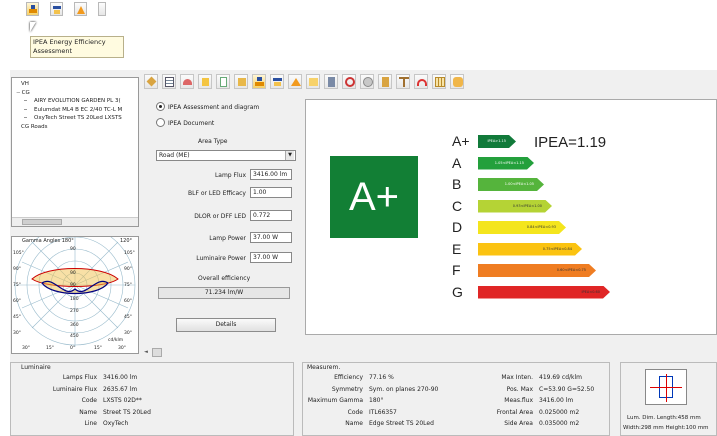 This screenshot has width=717, height=436. Describe the element at coordinates (527, 205) in the screenshot. I see `class-range: 0.93<IPEA<1.00` at that location.